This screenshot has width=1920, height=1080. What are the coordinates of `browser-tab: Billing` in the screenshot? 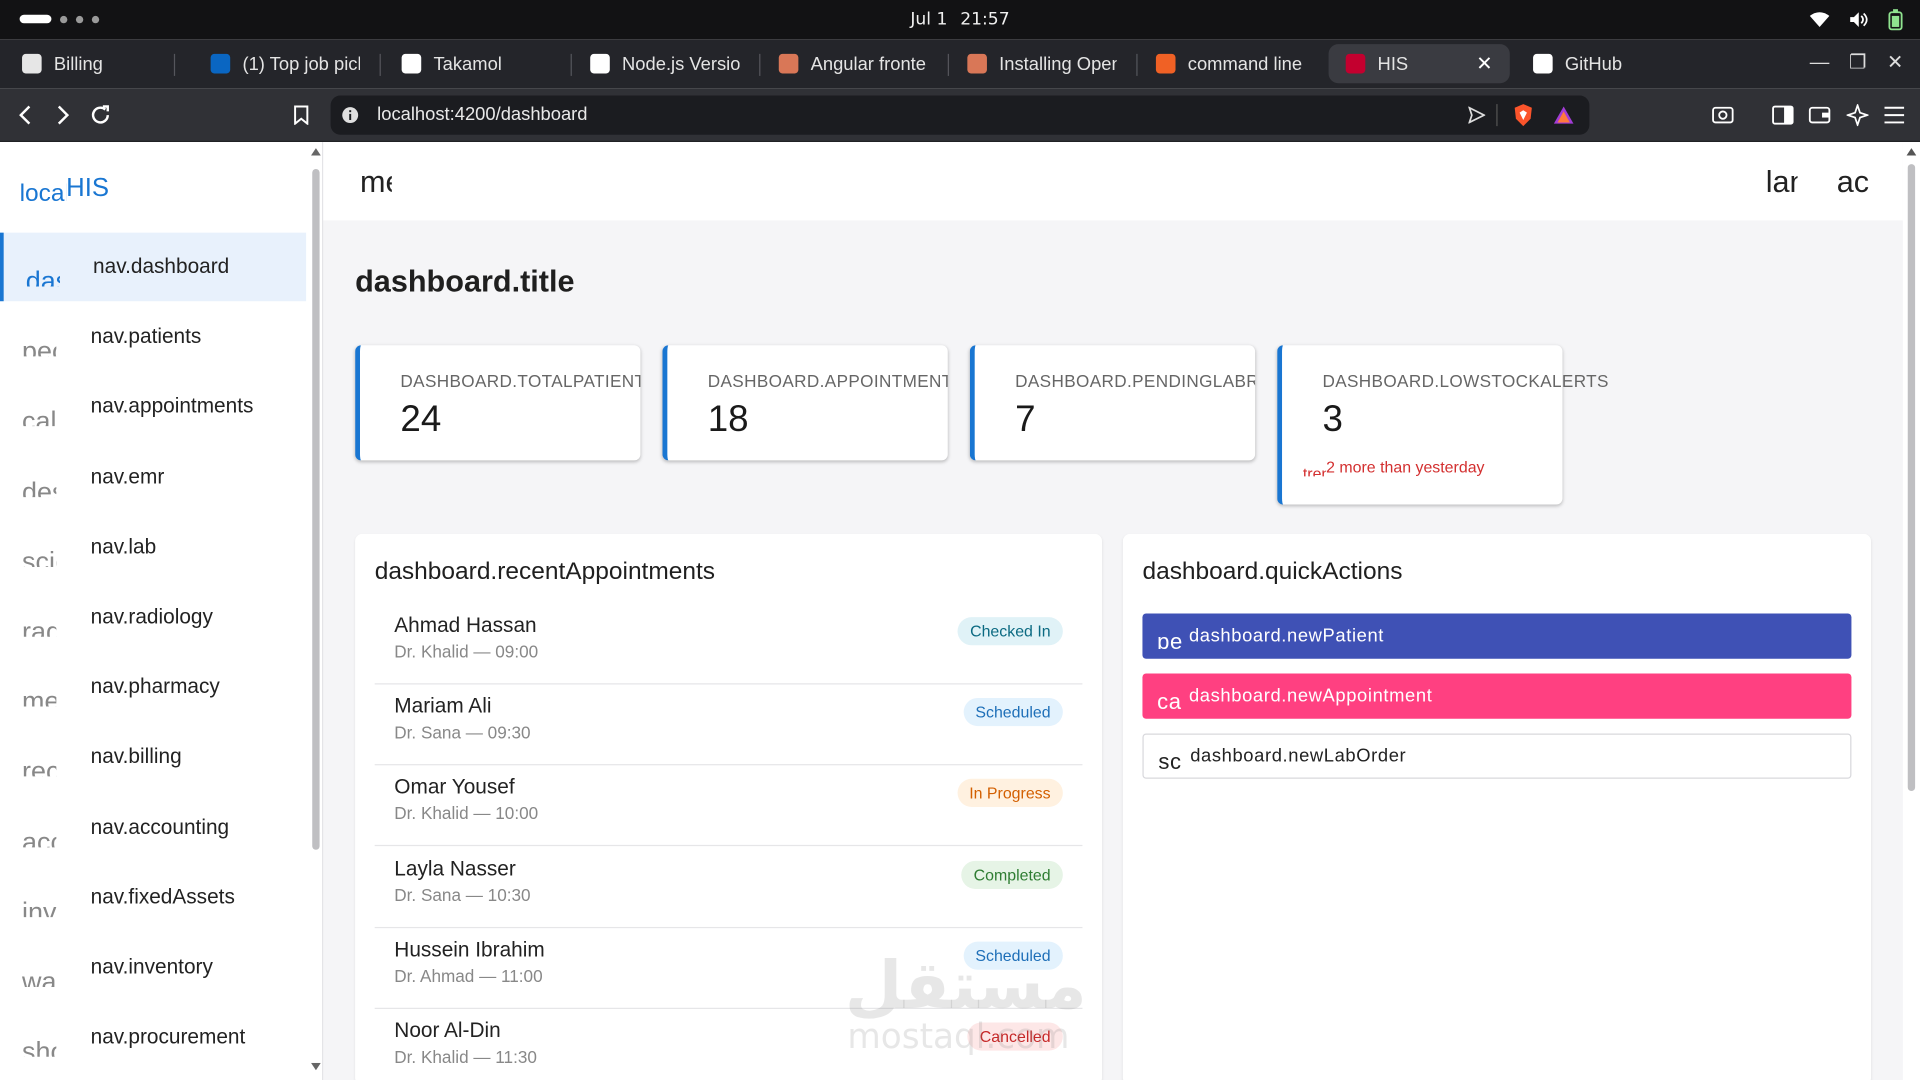 It's located at (88, 63).